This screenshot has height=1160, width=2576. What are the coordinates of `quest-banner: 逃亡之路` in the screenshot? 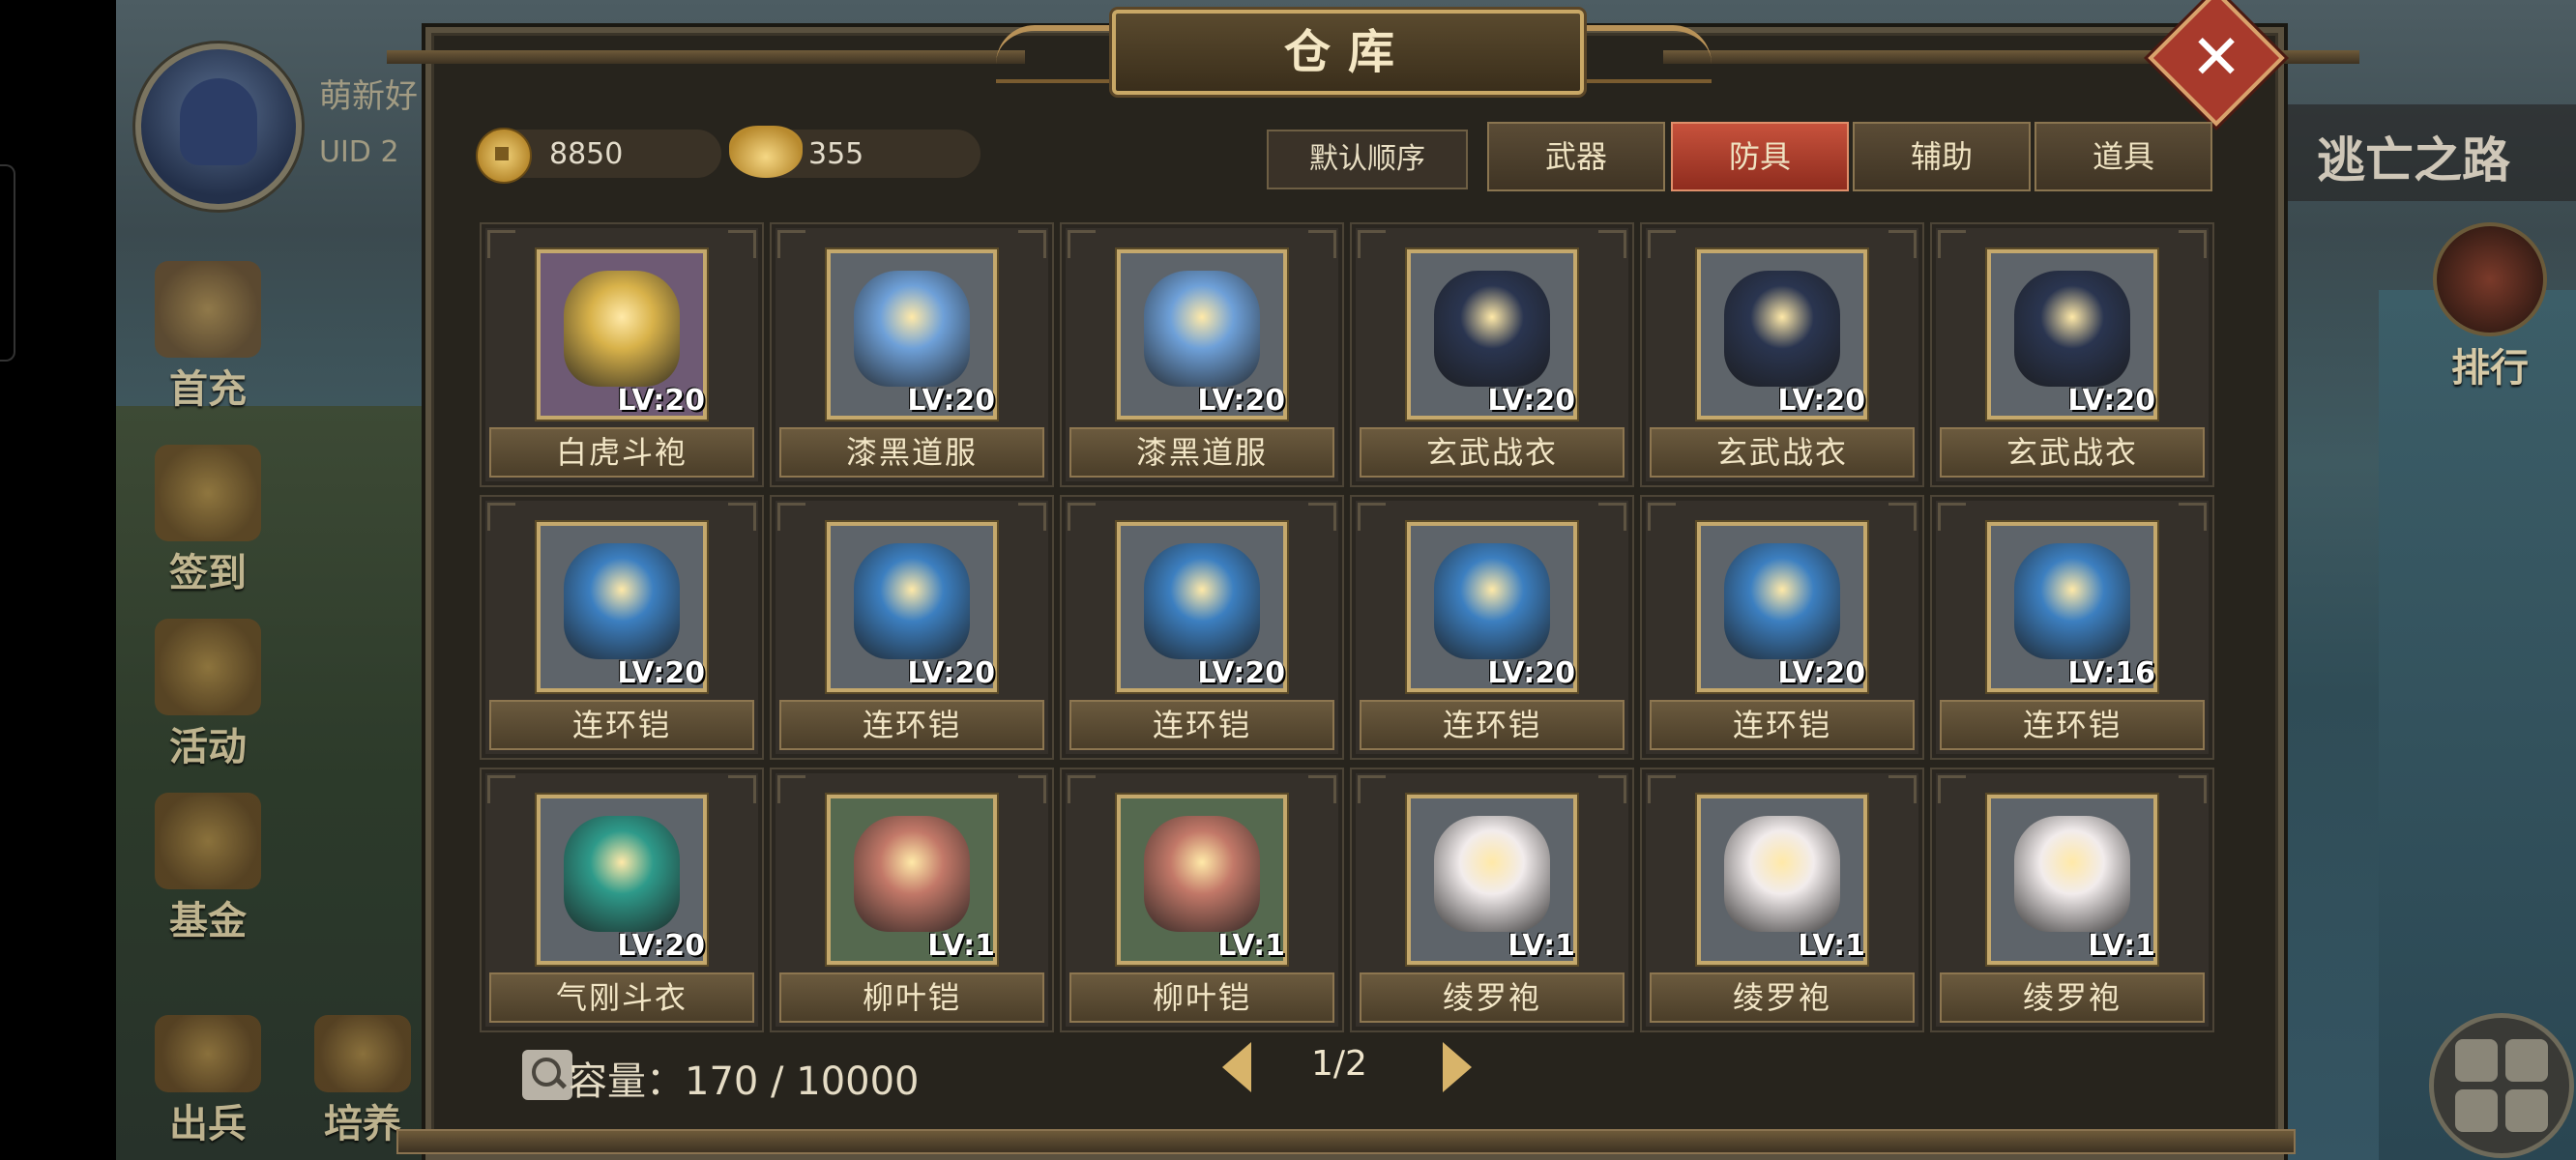 It's located at (2424, 152).